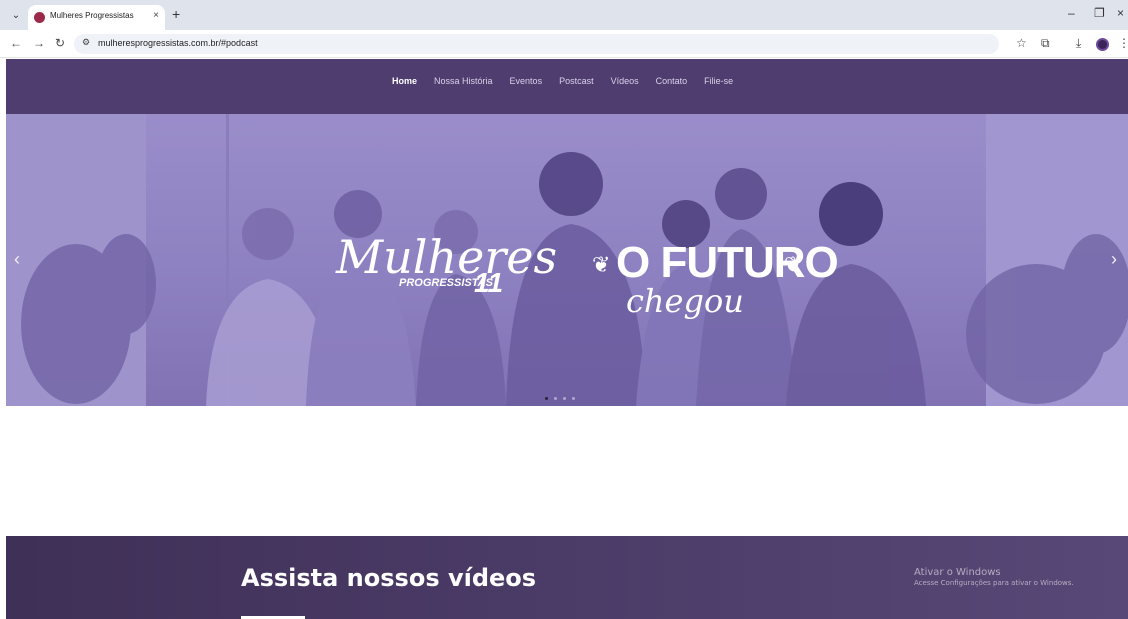 This screenshot has width=1128, height=619. I want to click on menu-item-nossa-historia: Nossa História, so click(463, 81).